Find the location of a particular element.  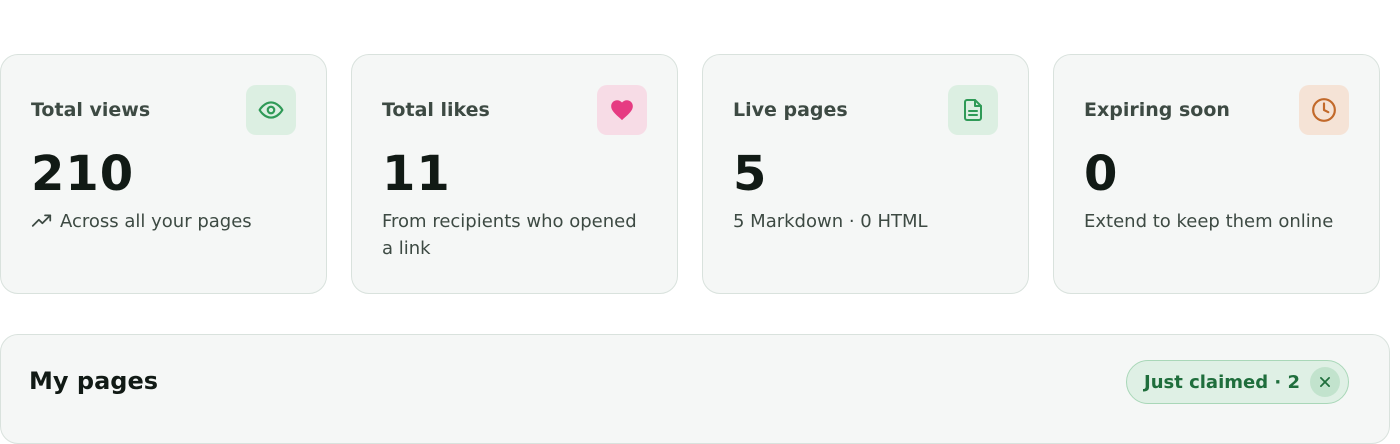

eye-icon is located at coordinates (271, 110).